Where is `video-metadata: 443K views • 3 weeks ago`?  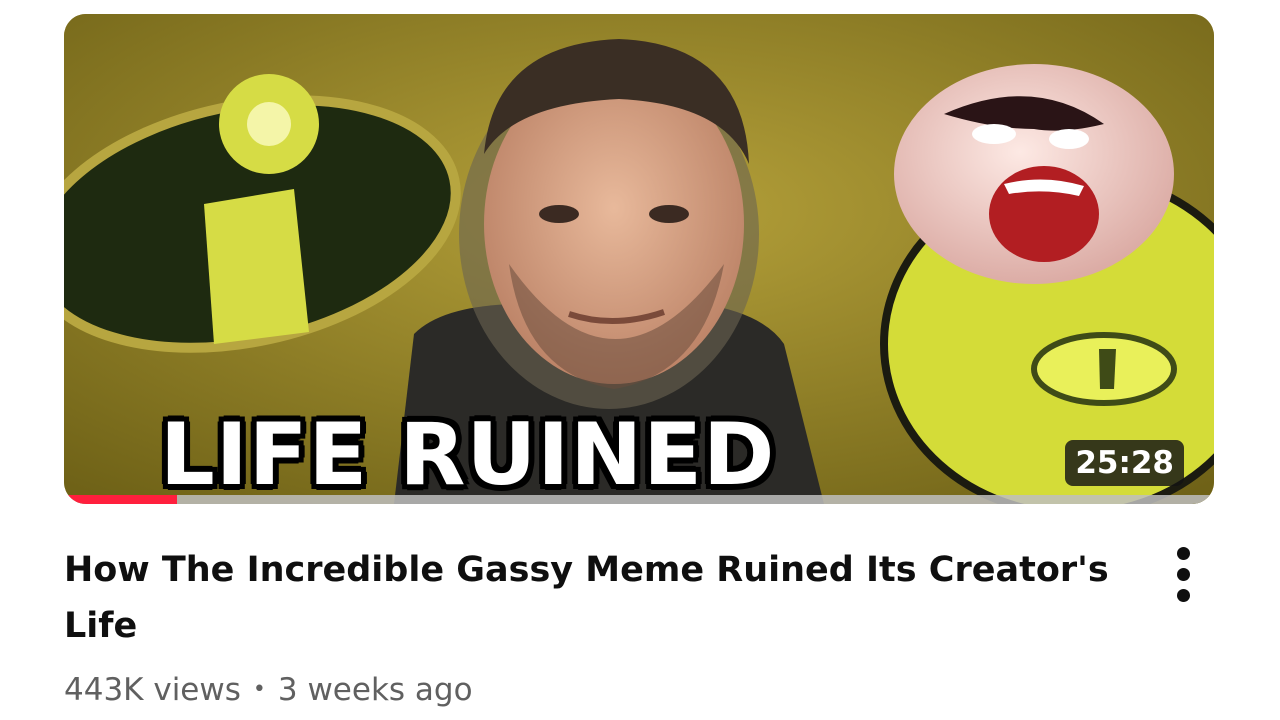
video-metadata: 443K views • 3 weeks ago is located at coordinates (268, 690).